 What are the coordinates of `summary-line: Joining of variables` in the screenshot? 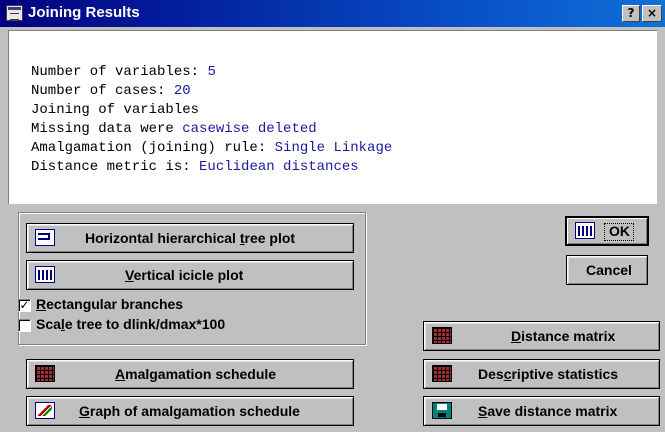 It's located at (115, 110).